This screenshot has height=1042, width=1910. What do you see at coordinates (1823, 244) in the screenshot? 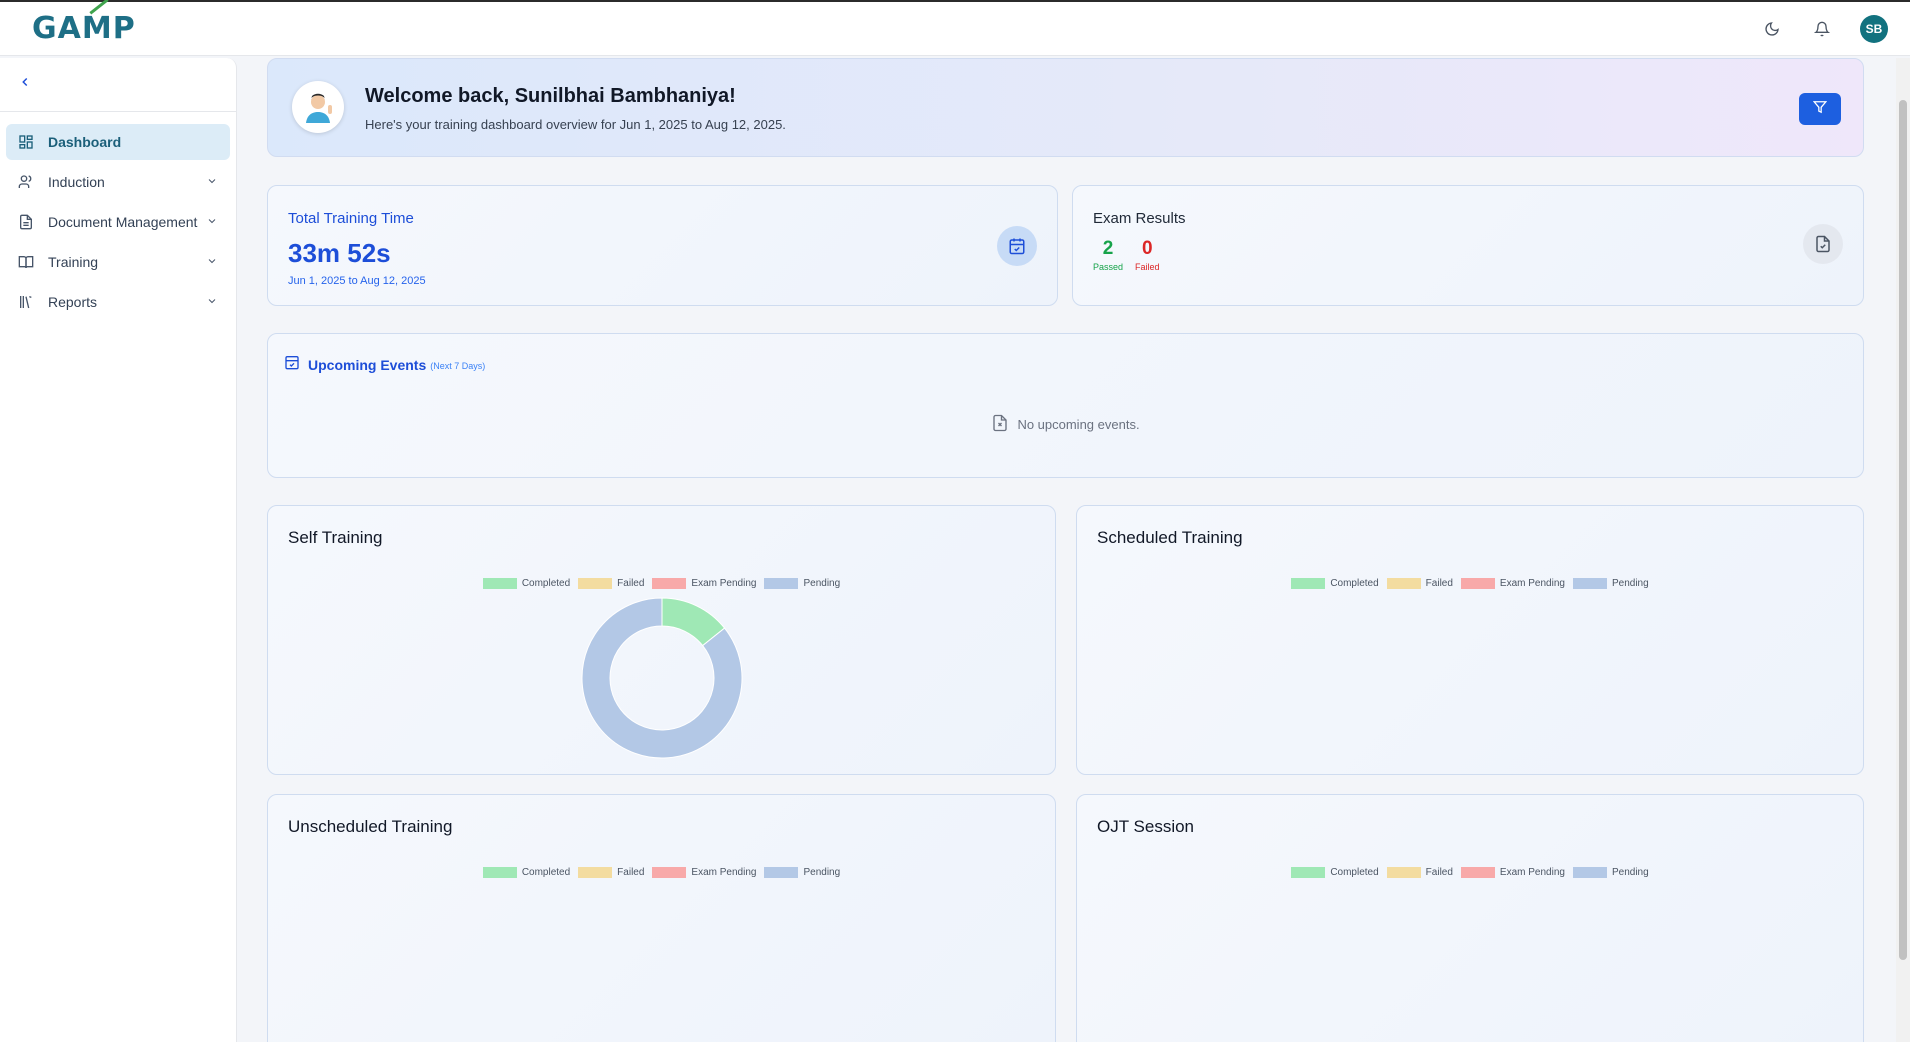
I see `file-check-icon` at bounding box center [1823, 244].